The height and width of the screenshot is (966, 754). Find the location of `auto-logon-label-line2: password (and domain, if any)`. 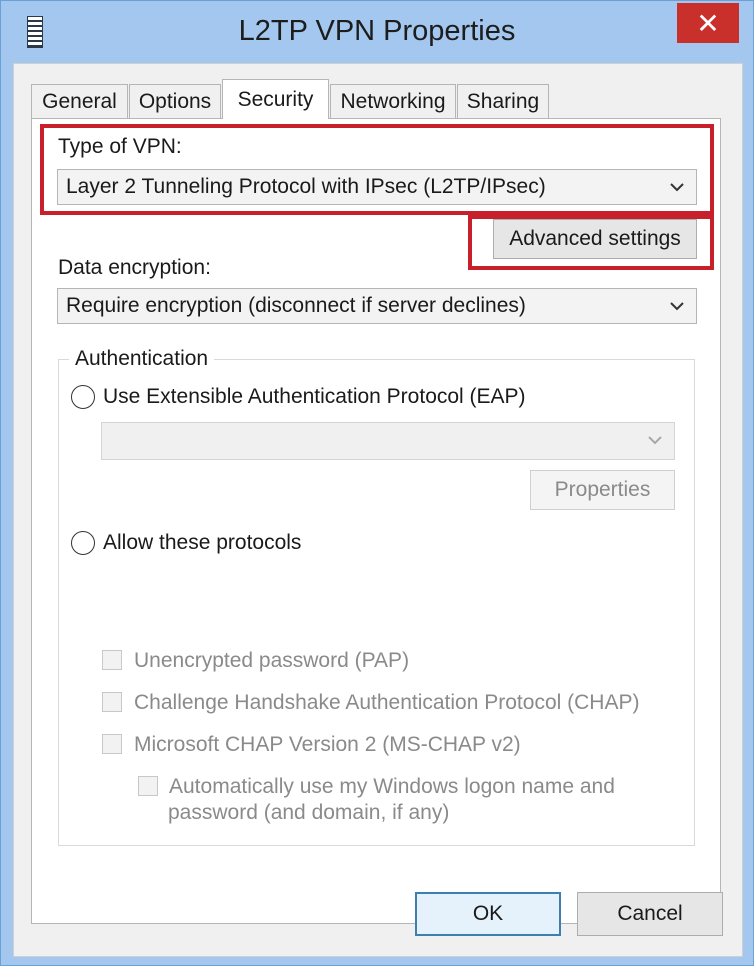

auto-logon-label-line2: password (and domain, if any) is located at coordinates (309, 812).